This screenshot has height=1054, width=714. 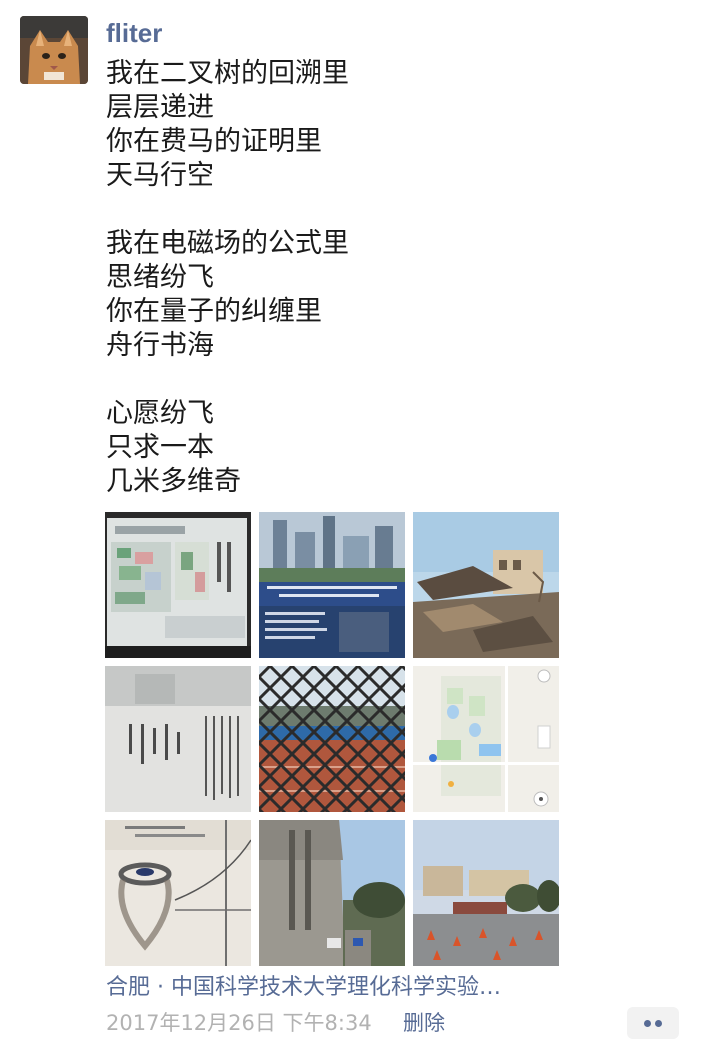 I want to click on post-text-line: 心愿纷飞, so click(x=160, y=413).